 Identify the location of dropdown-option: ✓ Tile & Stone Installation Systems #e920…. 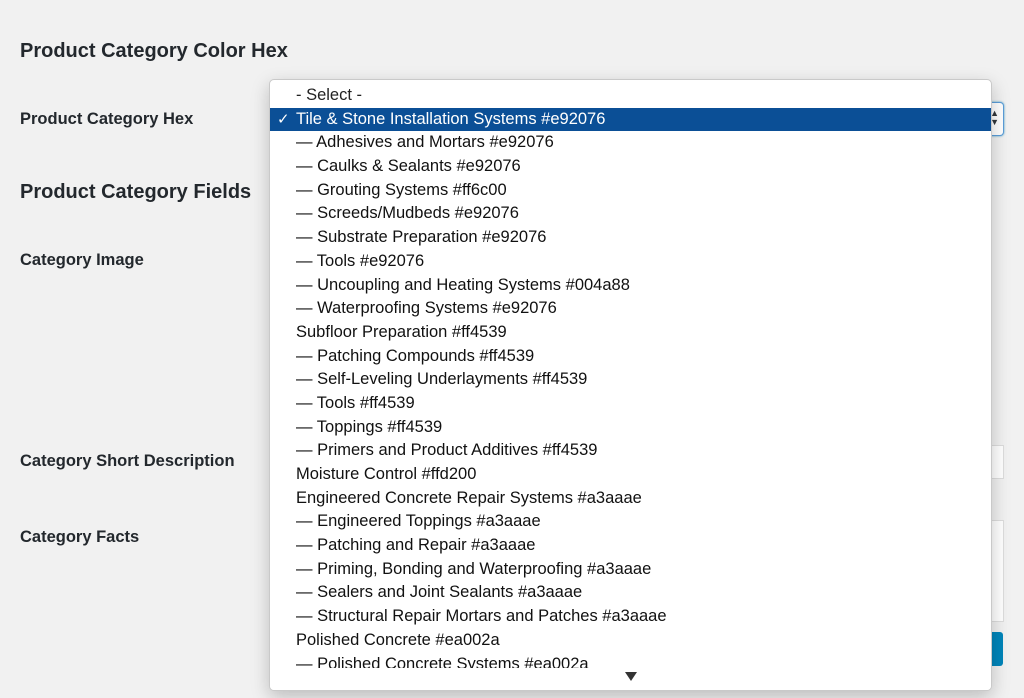
(630, 119).